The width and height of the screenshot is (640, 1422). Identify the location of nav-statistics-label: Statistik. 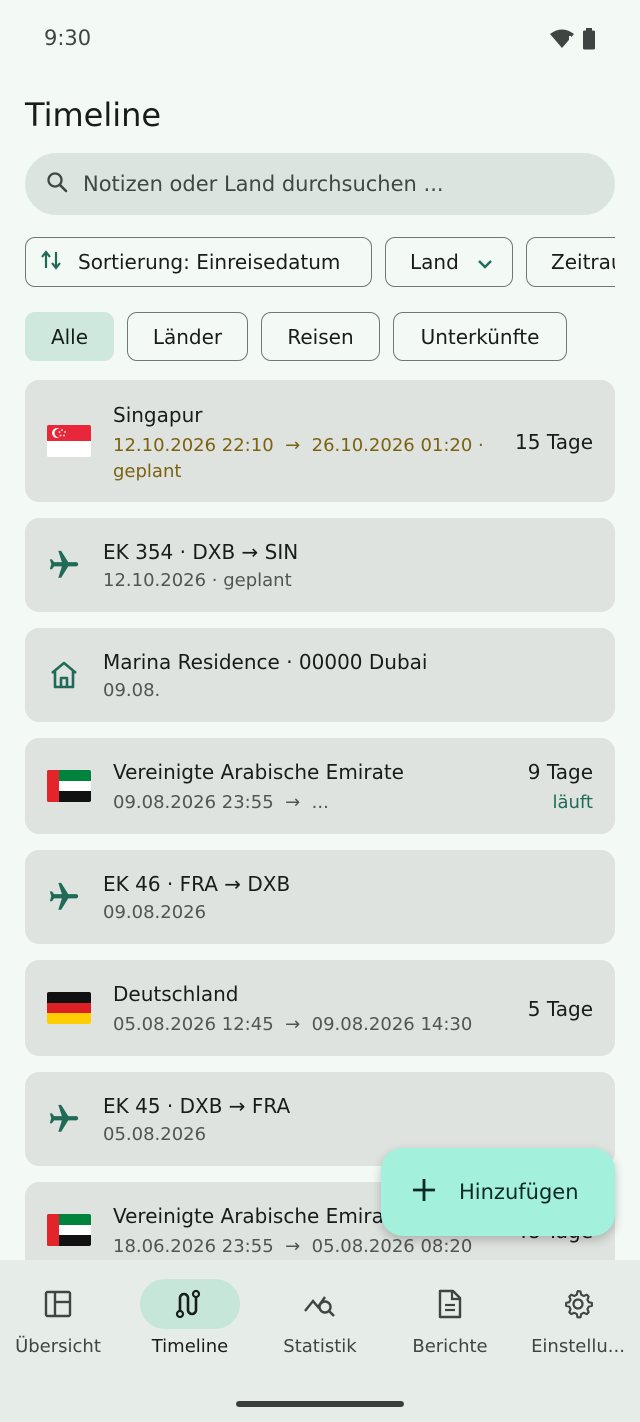
(320, 1346).